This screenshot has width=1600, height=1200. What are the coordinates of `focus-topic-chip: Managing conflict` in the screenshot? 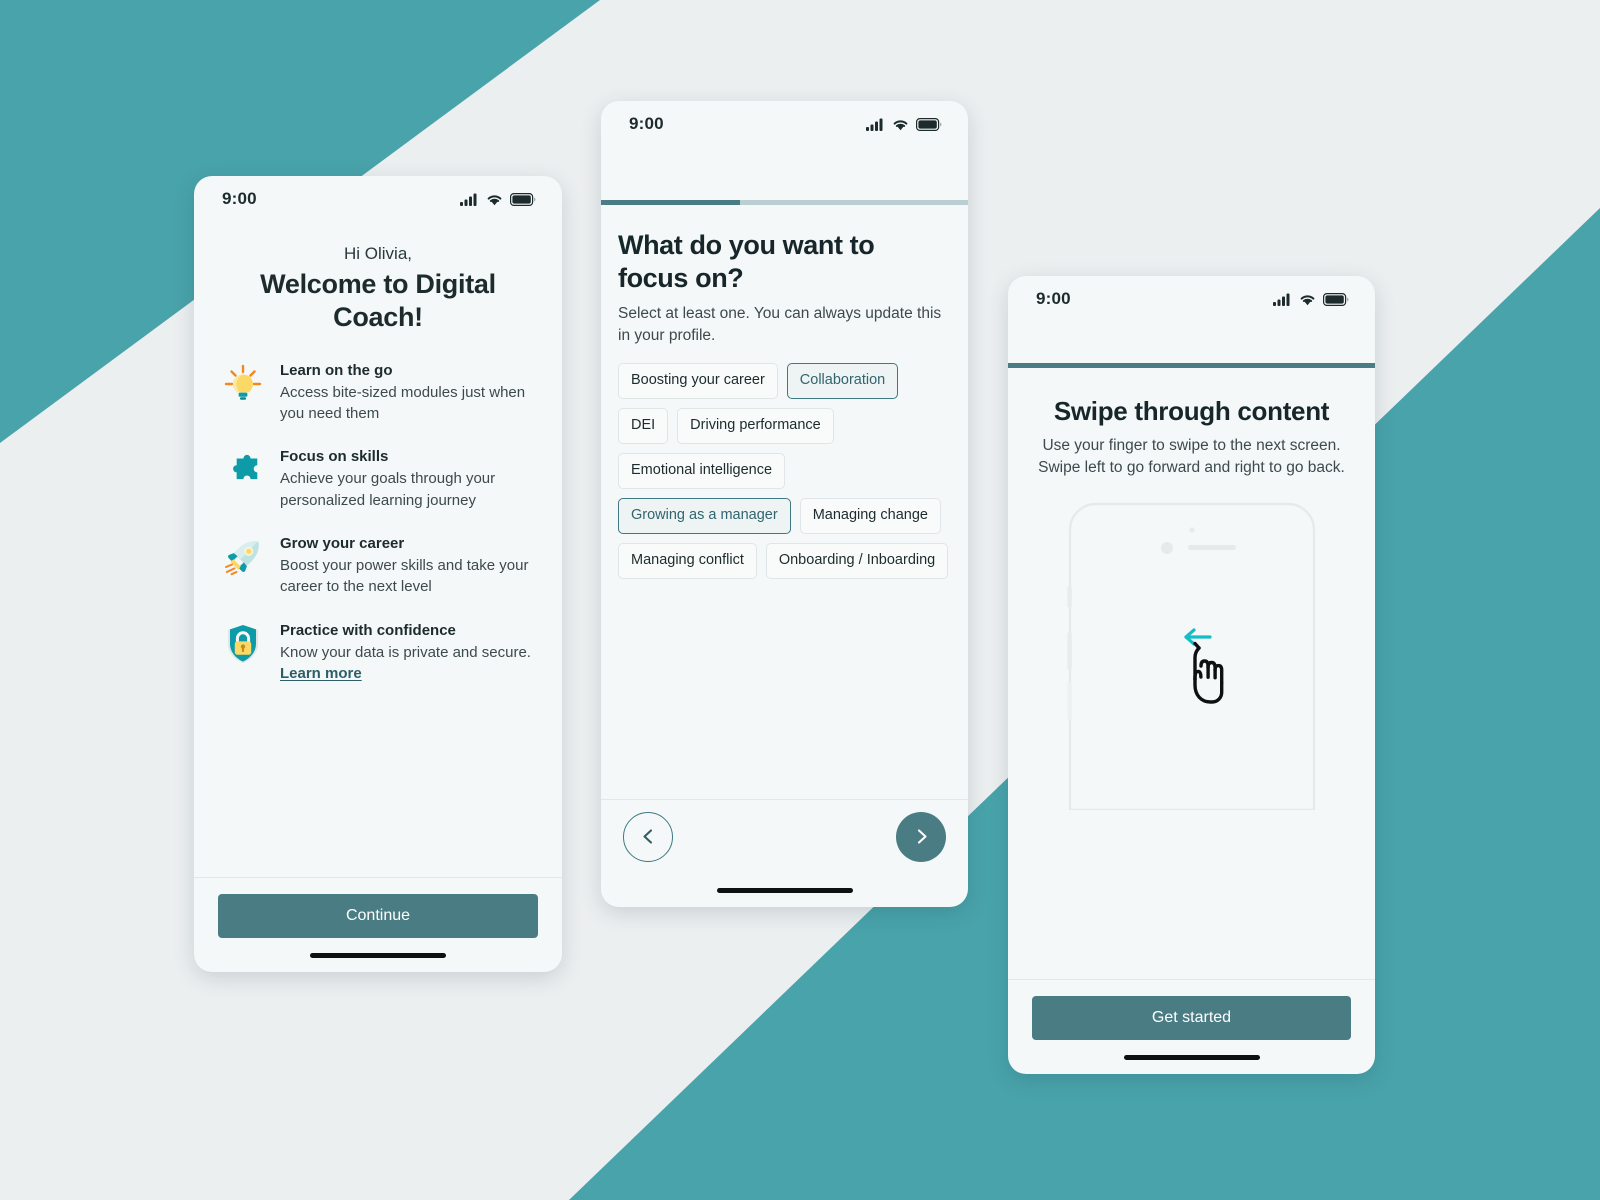 It's located at (687, 560).